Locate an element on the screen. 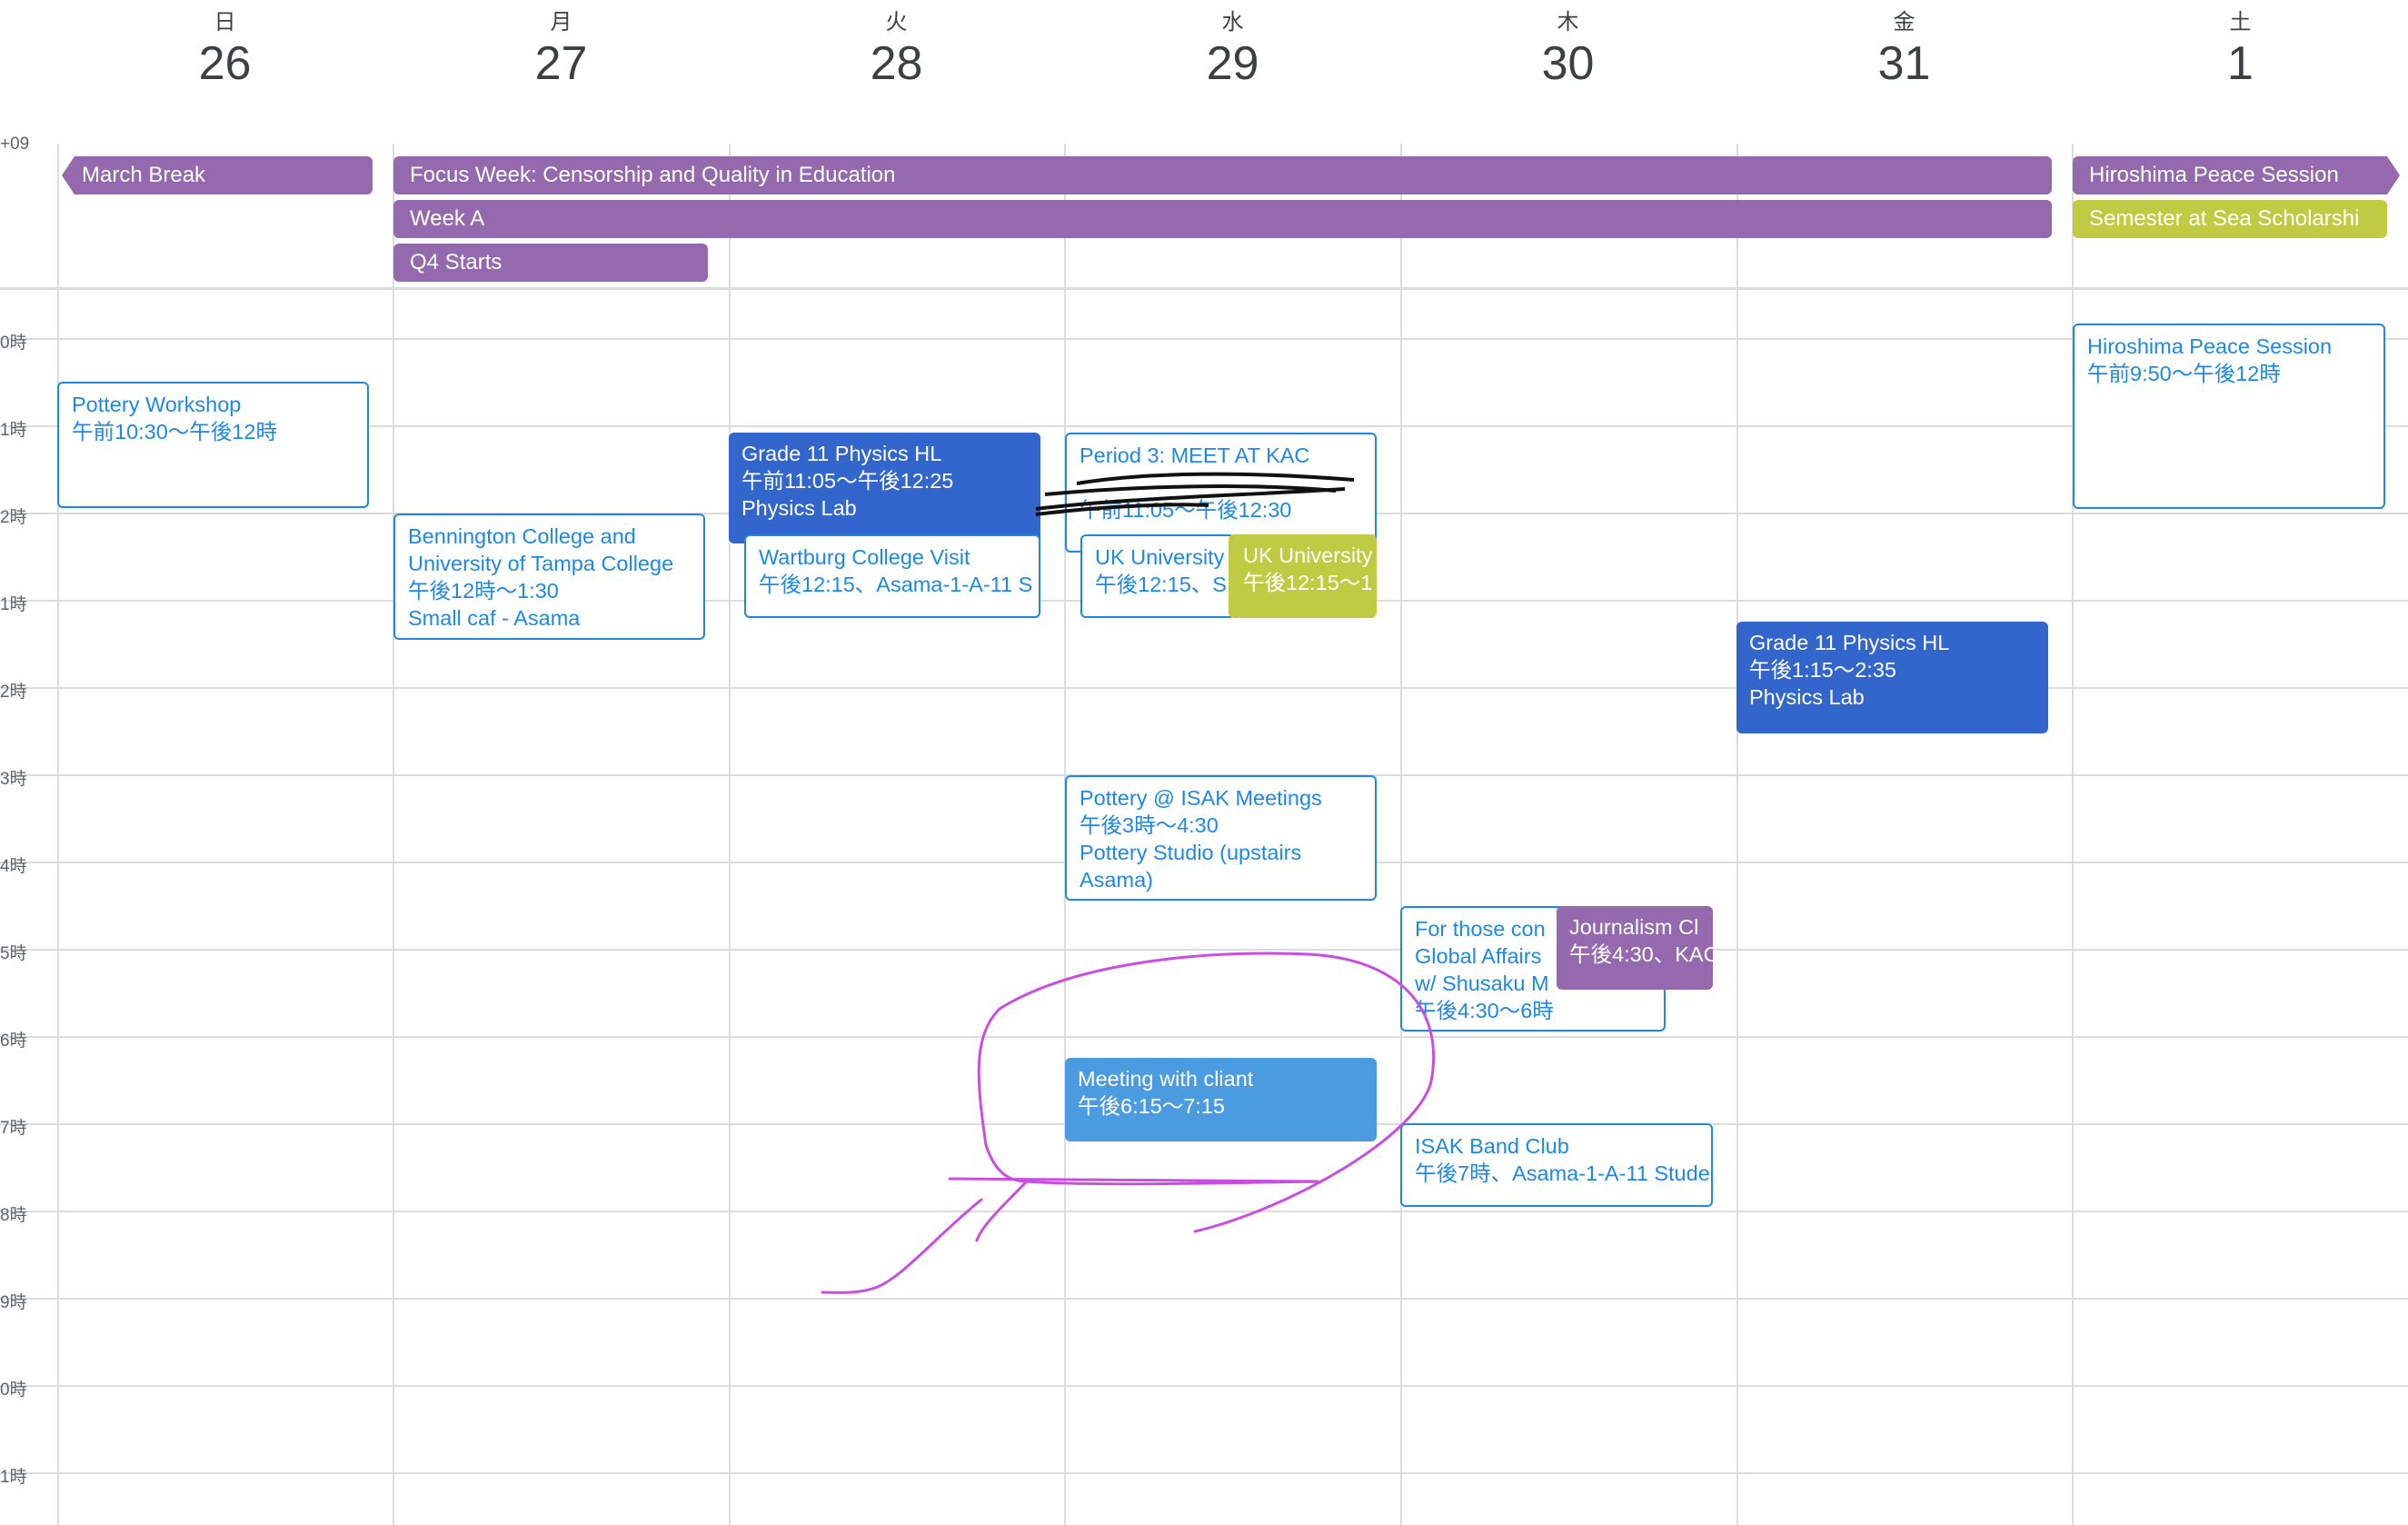  event-pottery-workshop: Pottery Workshop 午前10:30〜午後12時 is located at coordinates (213, 445).